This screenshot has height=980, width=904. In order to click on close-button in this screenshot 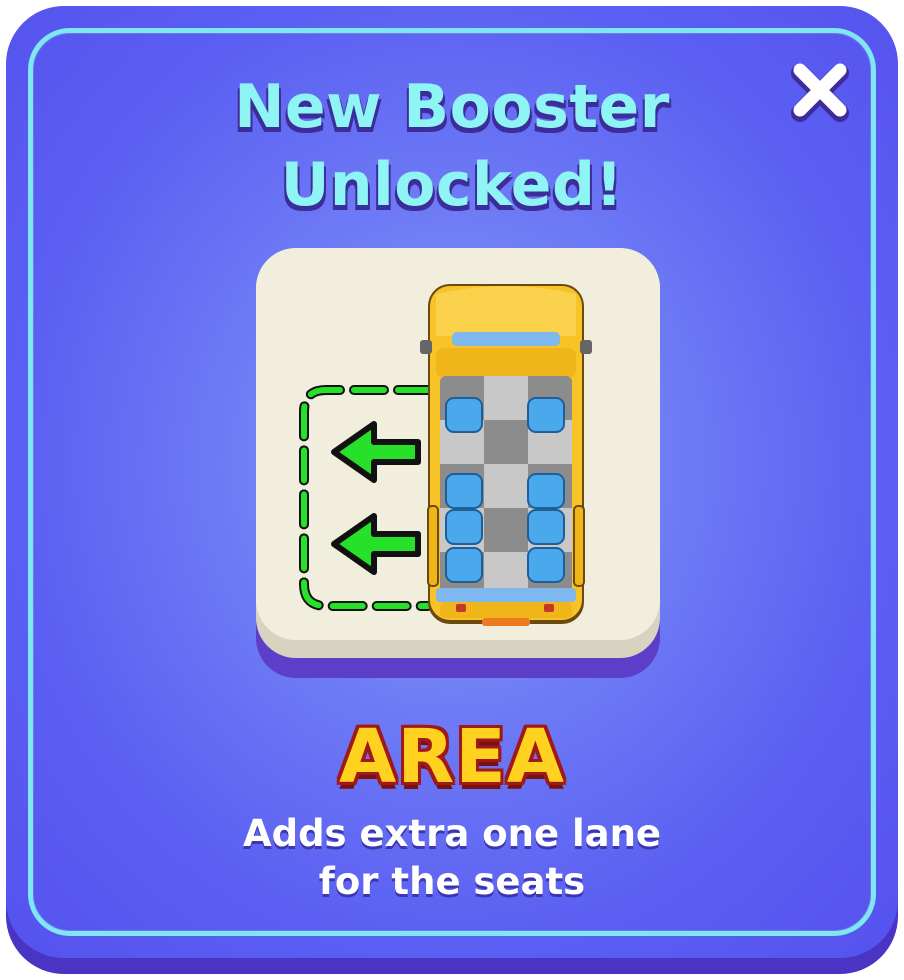, I will do `click(820, 90)`.